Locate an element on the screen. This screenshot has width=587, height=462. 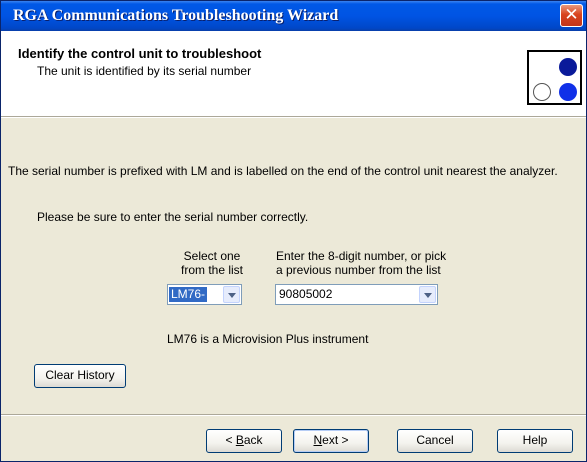
next-button: Next > is located at coordinates (331, 441).